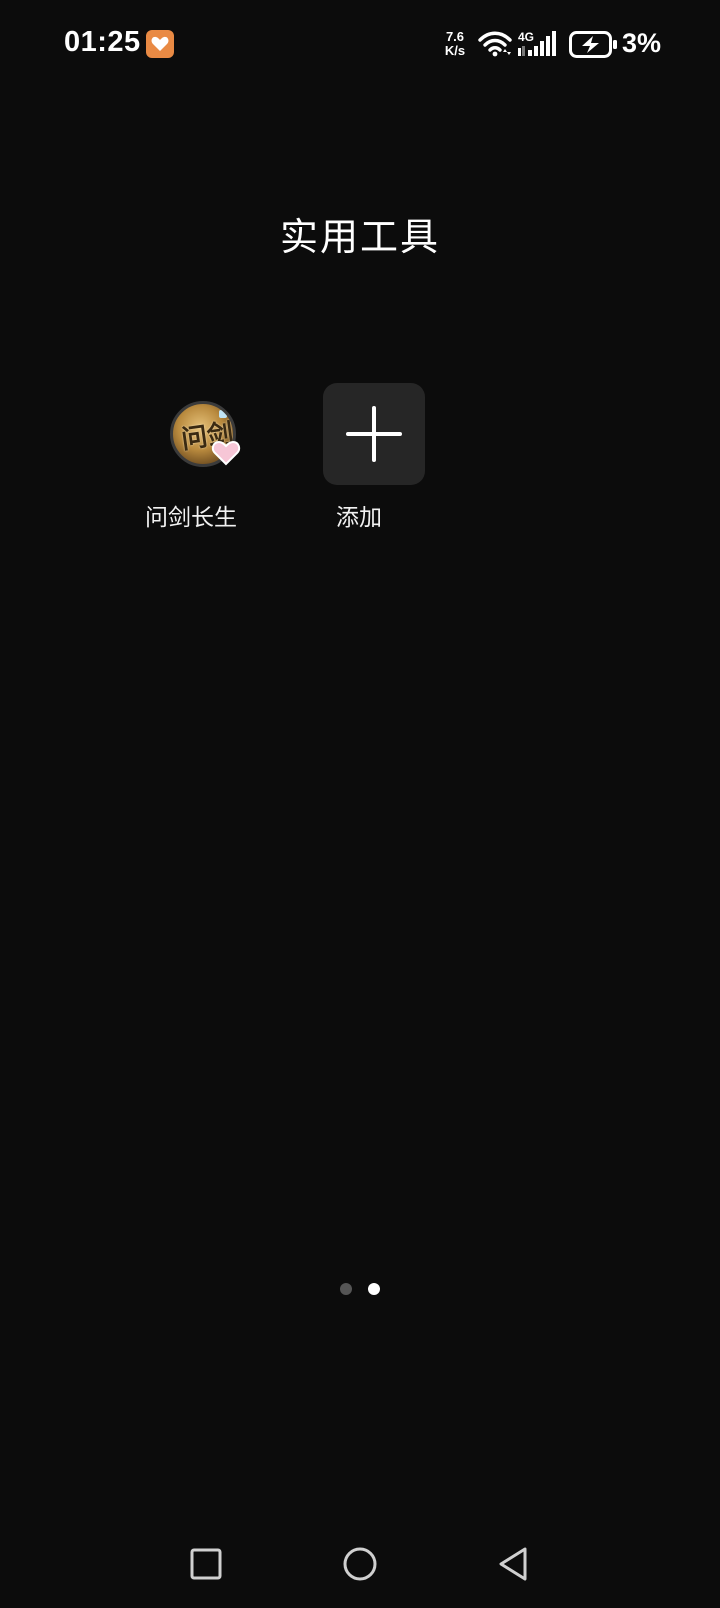  I want to click on app-icon-wrap, so click(367, 432).